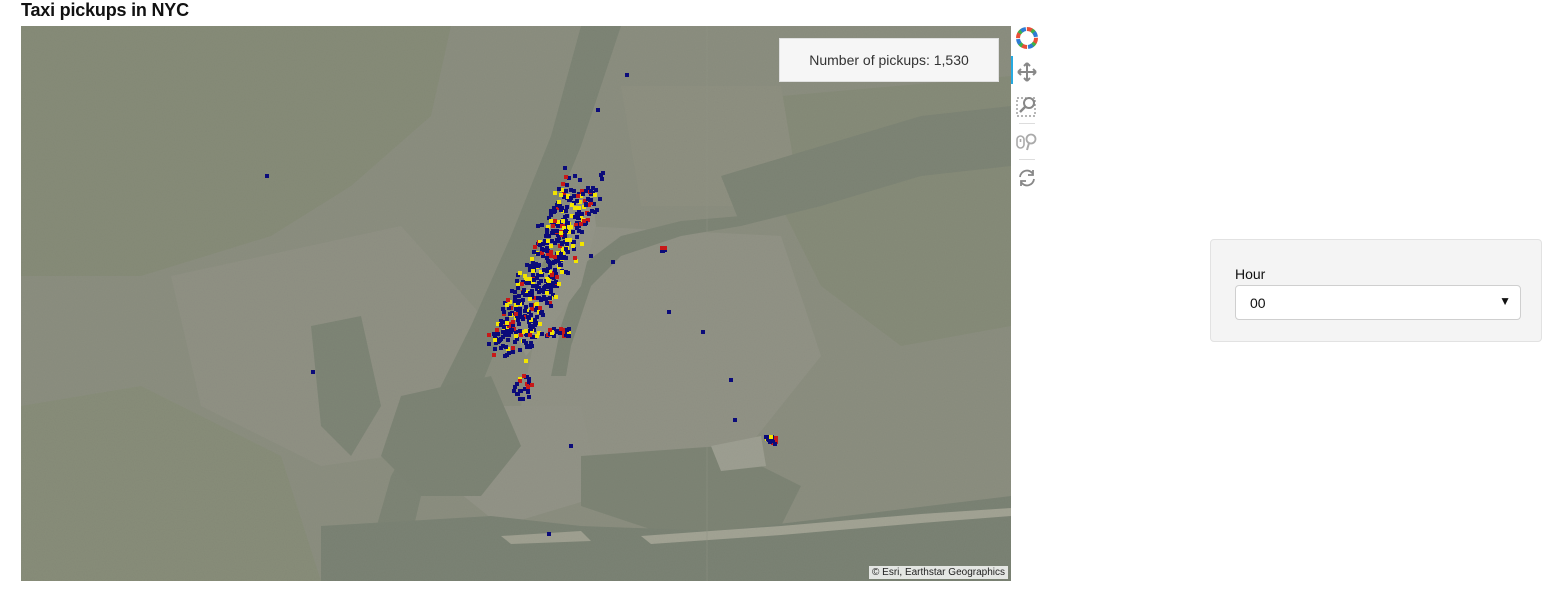 Image resolution: width=1550 pixels, height=593 pixels. What do you see at coordinates (1027, 38) in the screenshot?
I see `bokeh-logo-icon` at bounding box center [1027, 38].